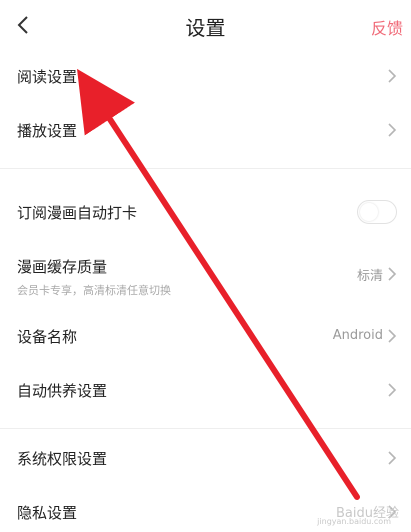  What do you see at coordinates (205, 130) in the screenshot?
I see `settings-row-playback: 播放设置` at bounding box center [205, 130].